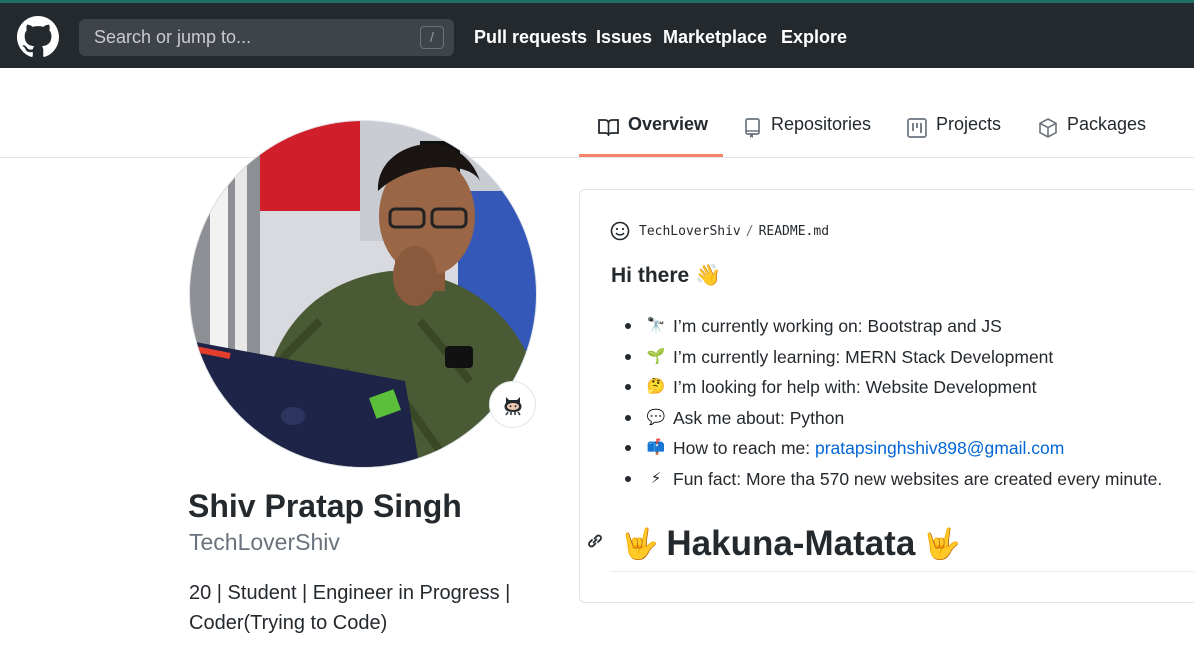 The height and width of the screenshot is (672, 1194). I want to click on search-box: /, so click(266, 37).